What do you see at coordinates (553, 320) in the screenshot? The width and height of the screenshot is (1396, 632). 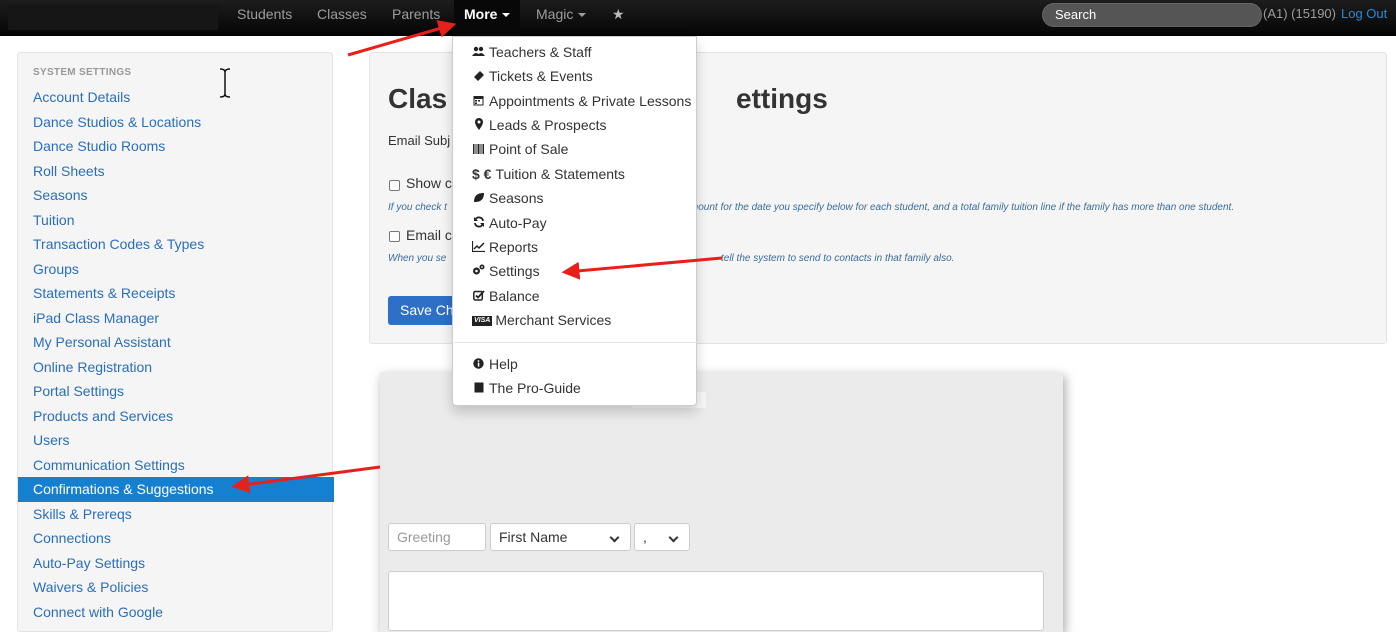 I see `menu-item-label: Merchant Services` at bounding box center [553, 320].